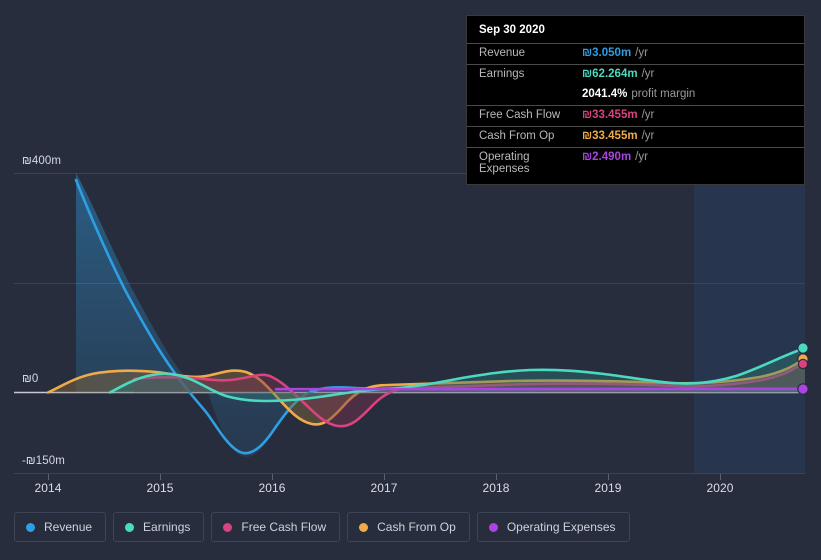 Image resolution: width=821 pixels, height=560 pixels. Describe the element at coordinates (803, 364) in the screenshot. I see `free-cash-flow-endpoint-marker` at that location.